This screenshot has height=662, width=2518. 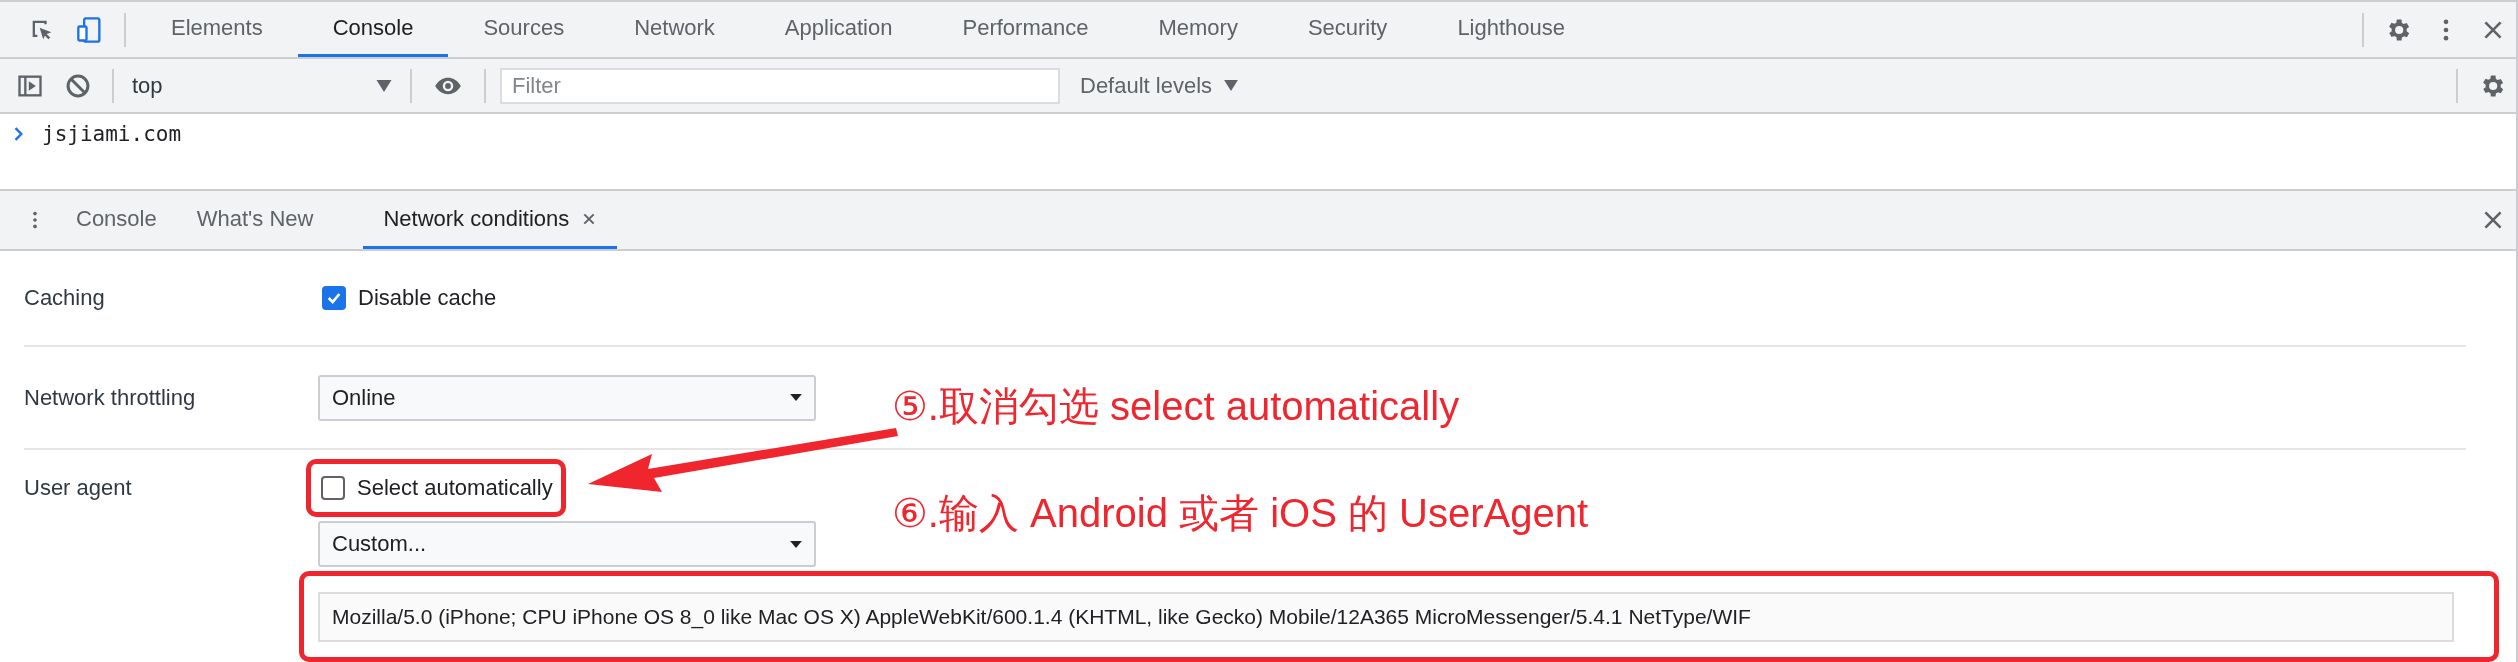 I want to click on annotation-text: ⑥.输入 Android 或者 iOS 的 UserAgent, so click(x=1240, y=513).